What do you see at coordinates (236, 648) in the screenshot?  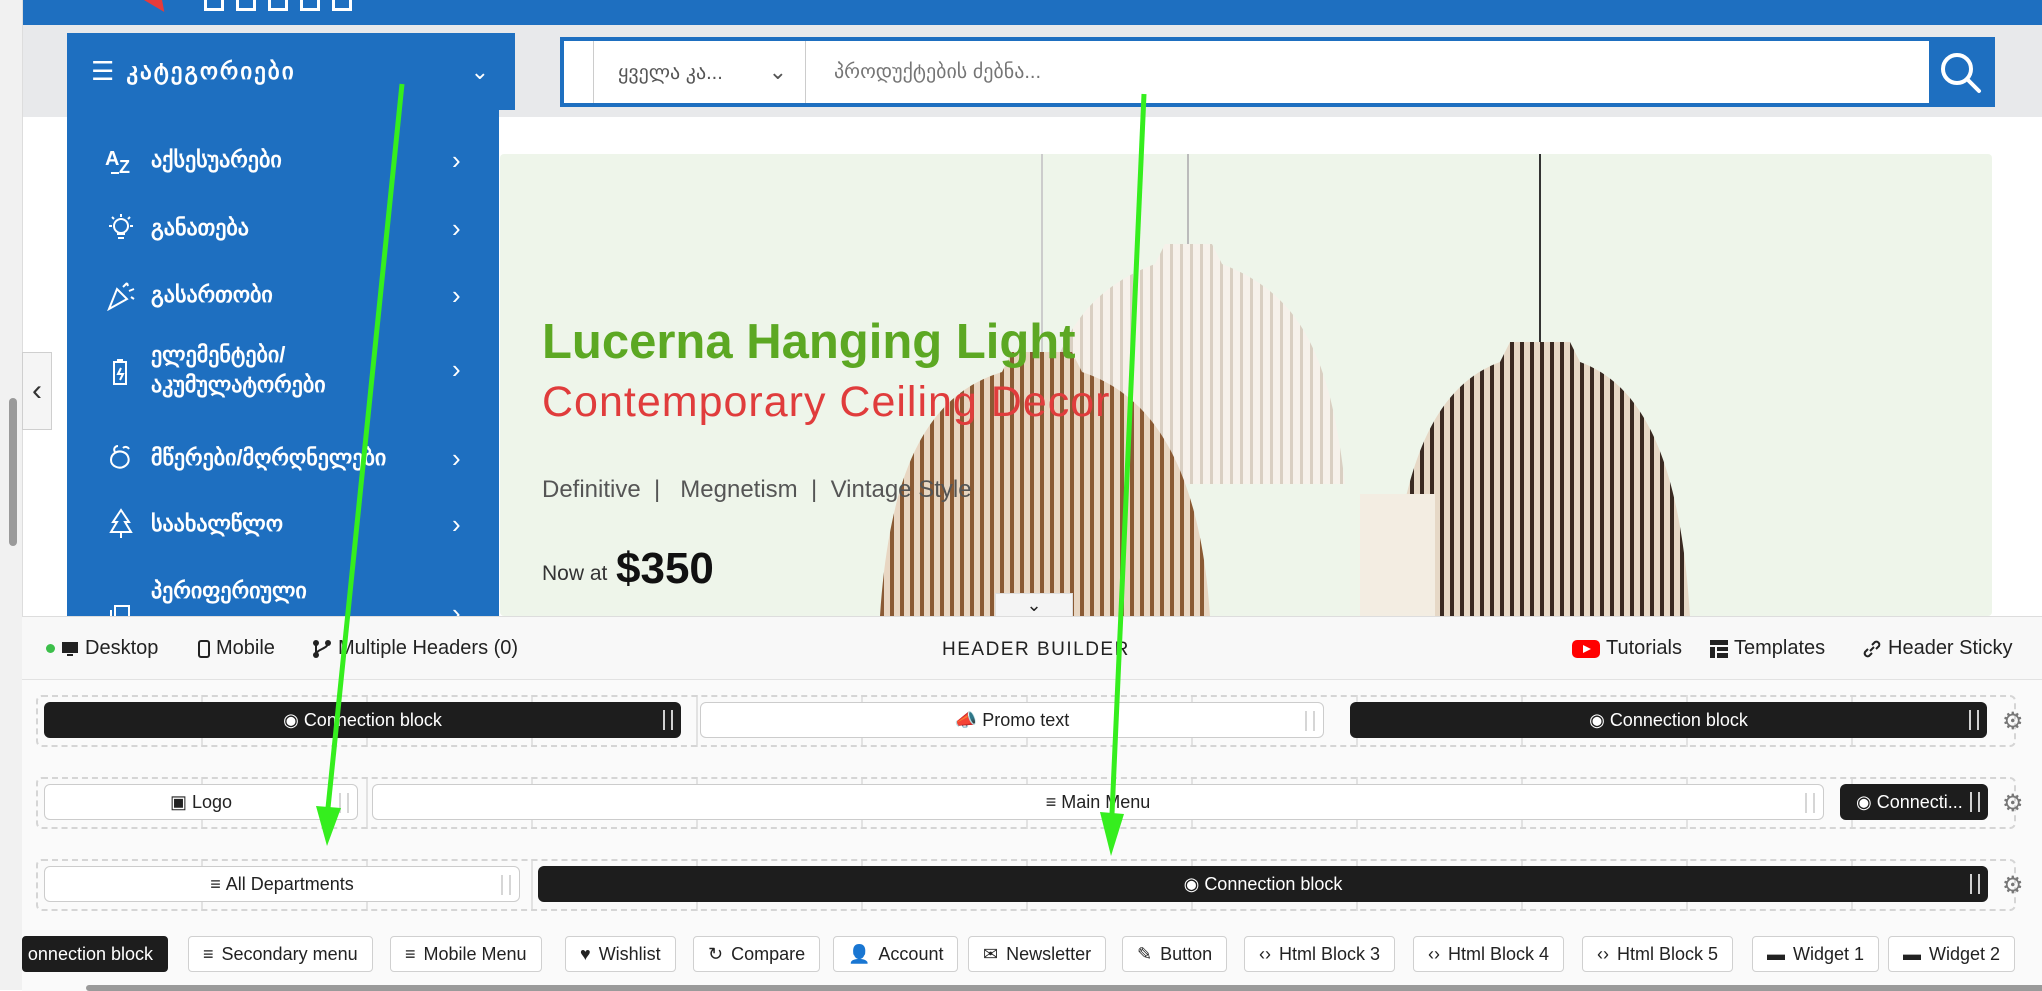 I see `mobile-tab: Mobile` at bounding box center [236, 648].